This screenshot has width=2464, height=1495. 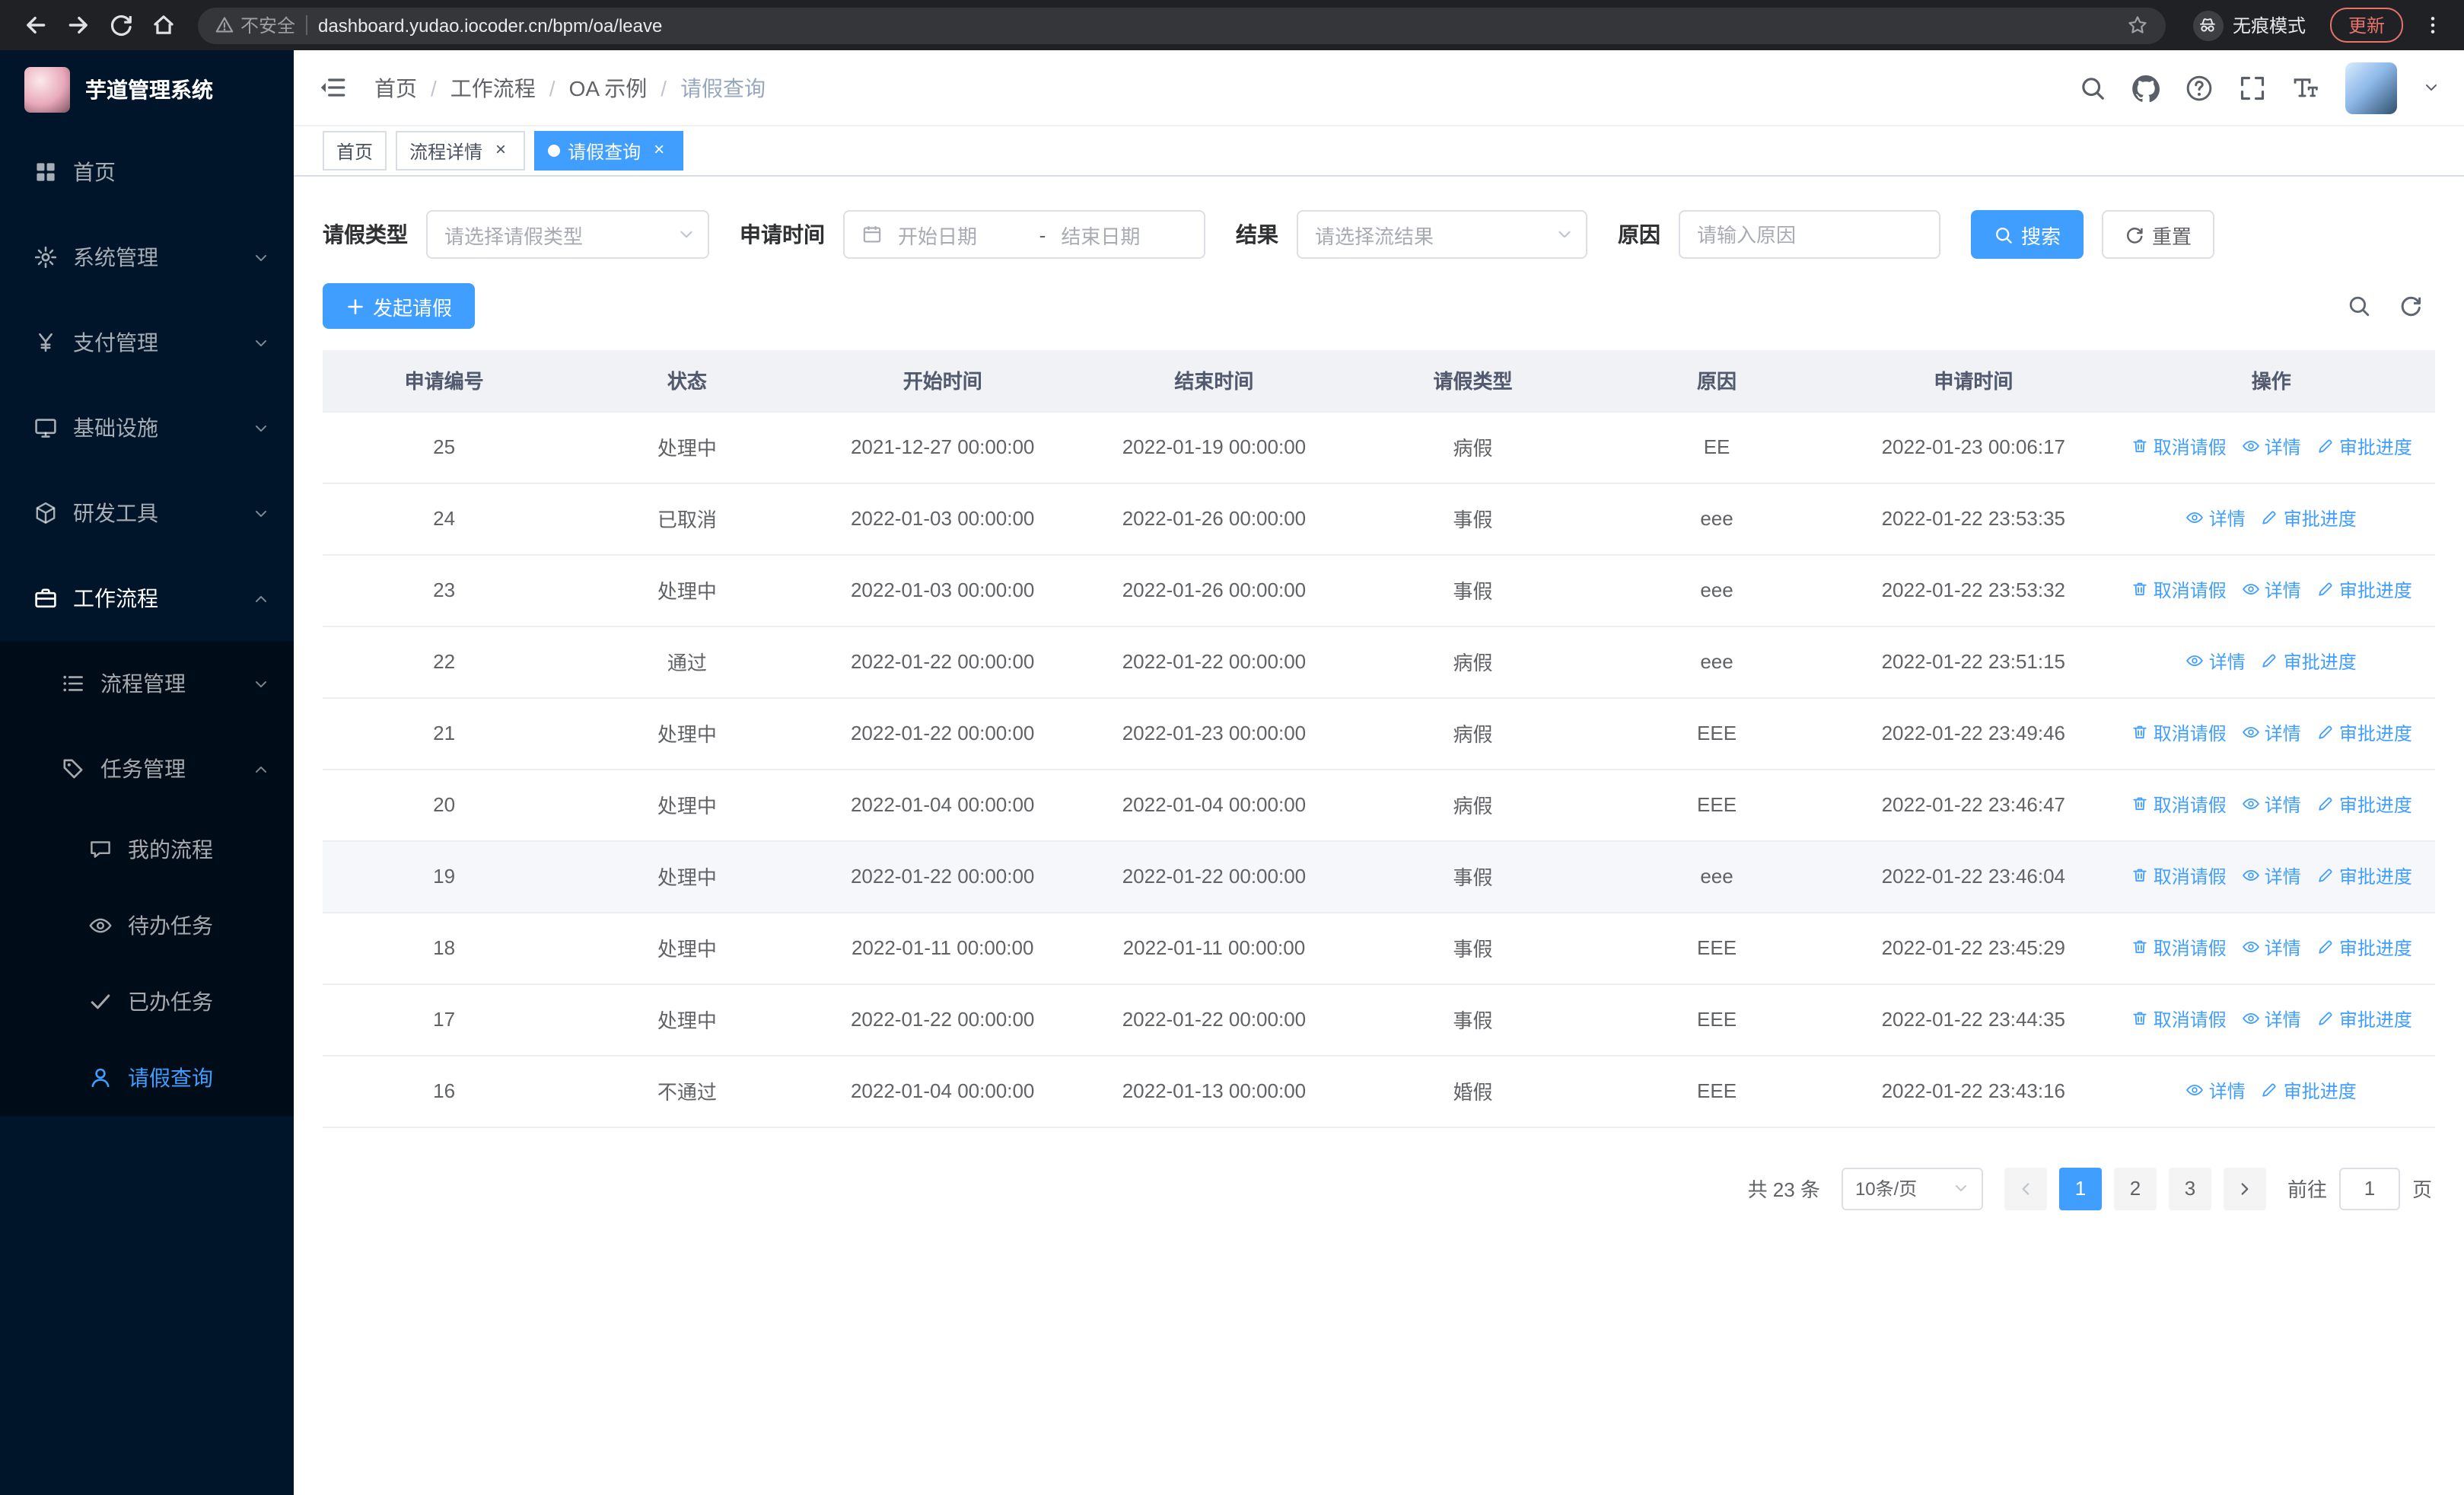 What do you see at coordinates (2025, 1188) in the screenshot?
I see `prev-page-button` at bounding box center [2025, 1188].